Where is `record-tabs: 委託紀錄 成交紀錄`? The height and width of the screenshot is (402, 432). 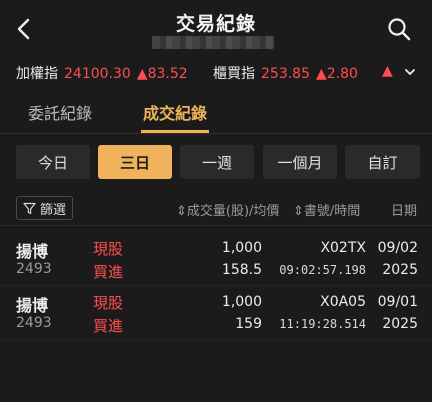
record-tabs: 委託紀錄 成交紀錄 is located at coordinates (216, 112).